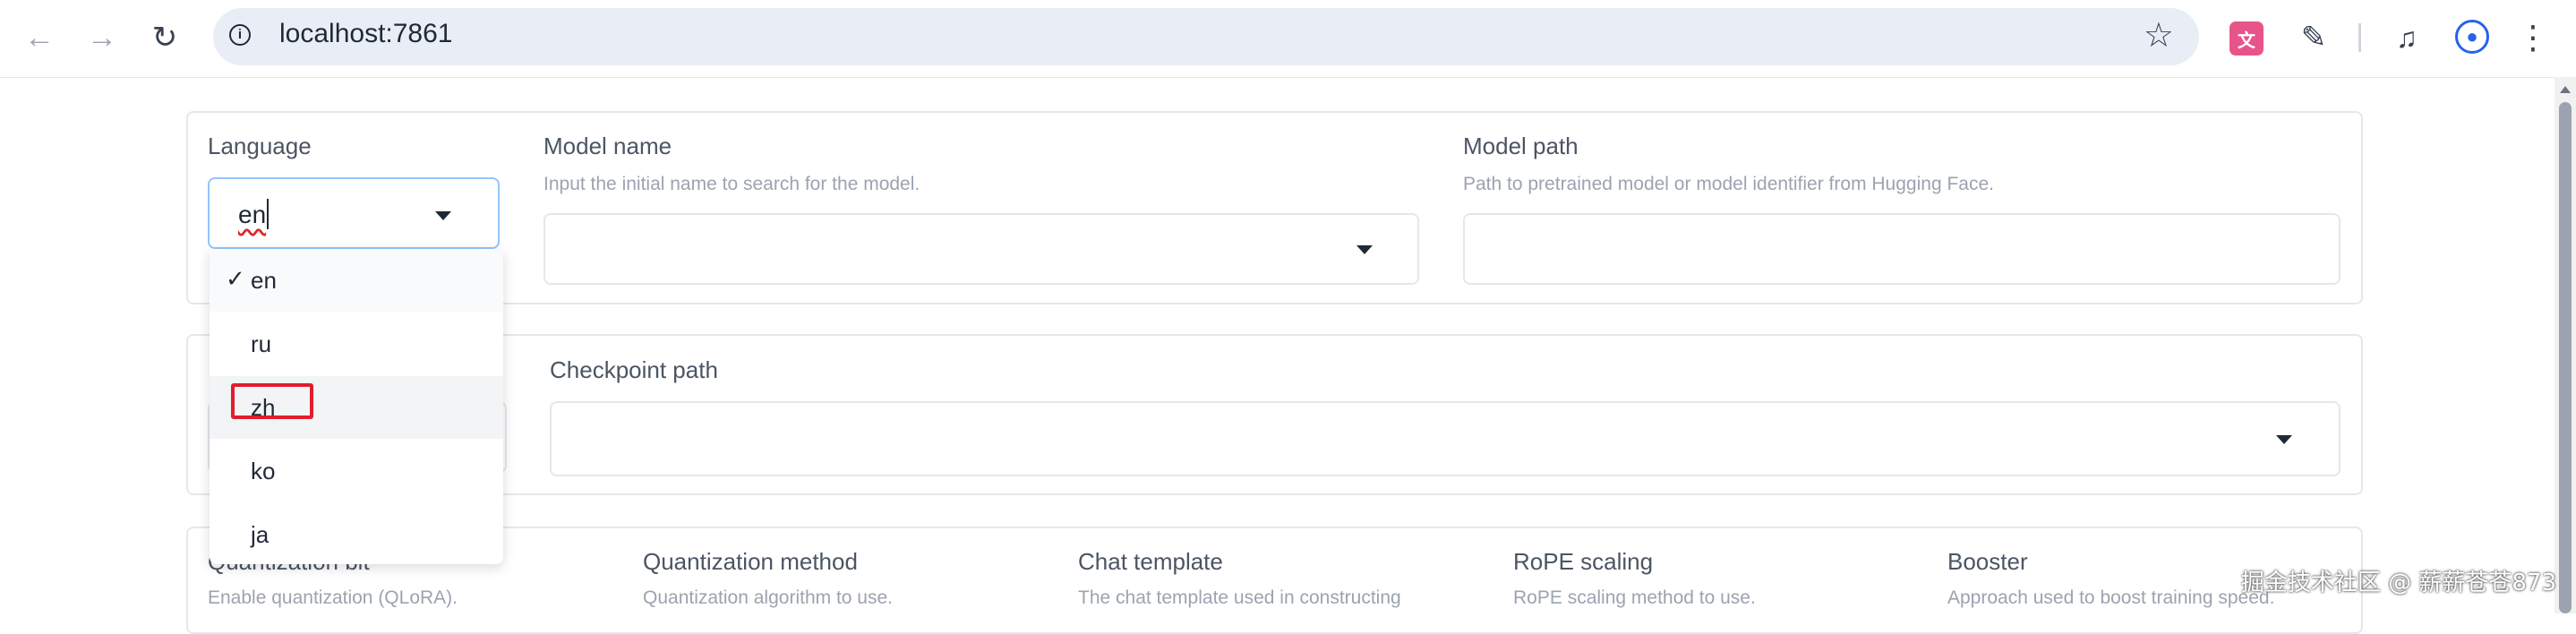 The image size is (2576, 634). What do you see at coordinates (260, 146) in the screenshot?
I see `language-label: Language` at bounding box center [260, 146].